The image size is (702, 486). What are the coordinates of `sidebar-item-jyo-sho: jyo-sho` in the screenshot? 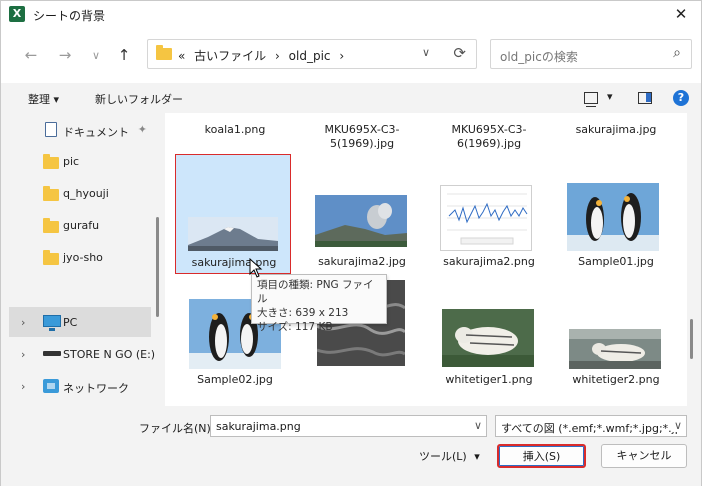 It's located at (80, 257).